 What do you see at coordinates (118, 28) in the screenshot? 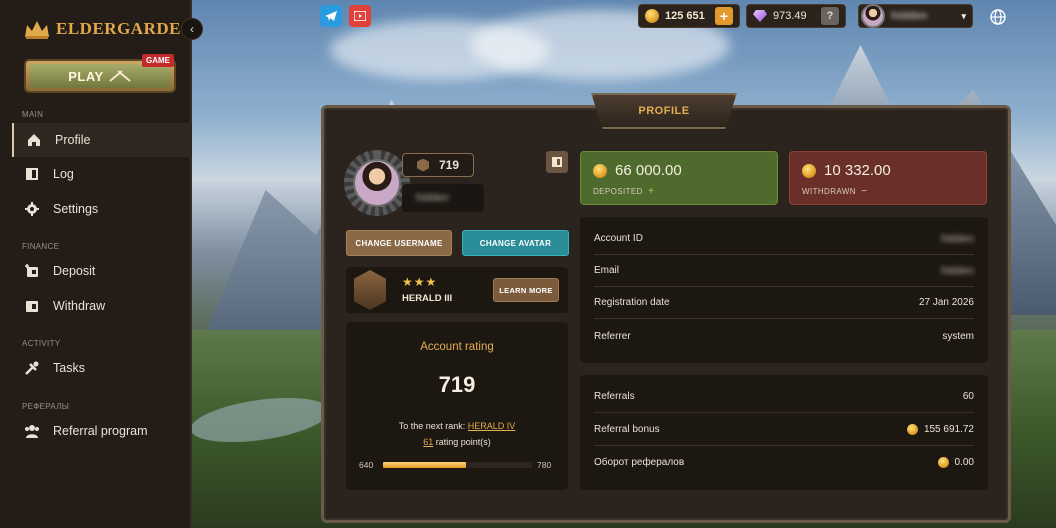
I see `brand-name: ELDERGARDE` at bounding box center [118, 28].